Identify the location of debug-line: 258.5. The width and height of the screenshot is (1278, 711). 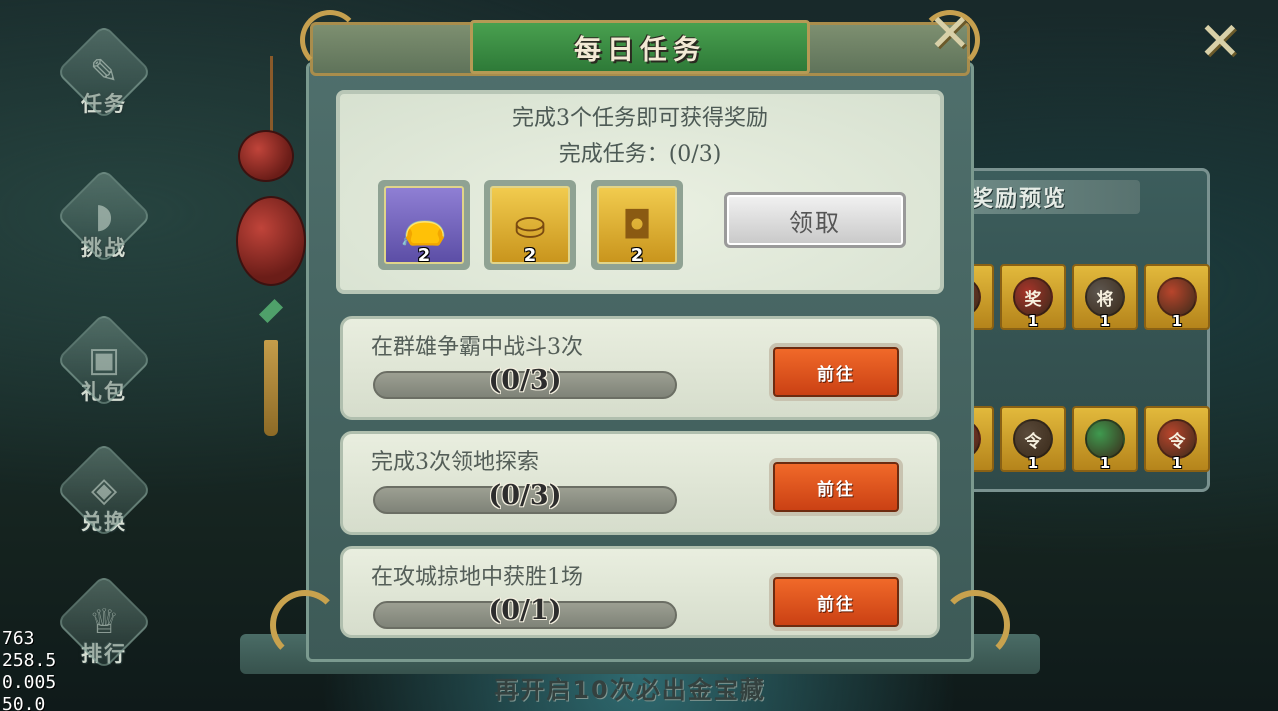
(29, 660).